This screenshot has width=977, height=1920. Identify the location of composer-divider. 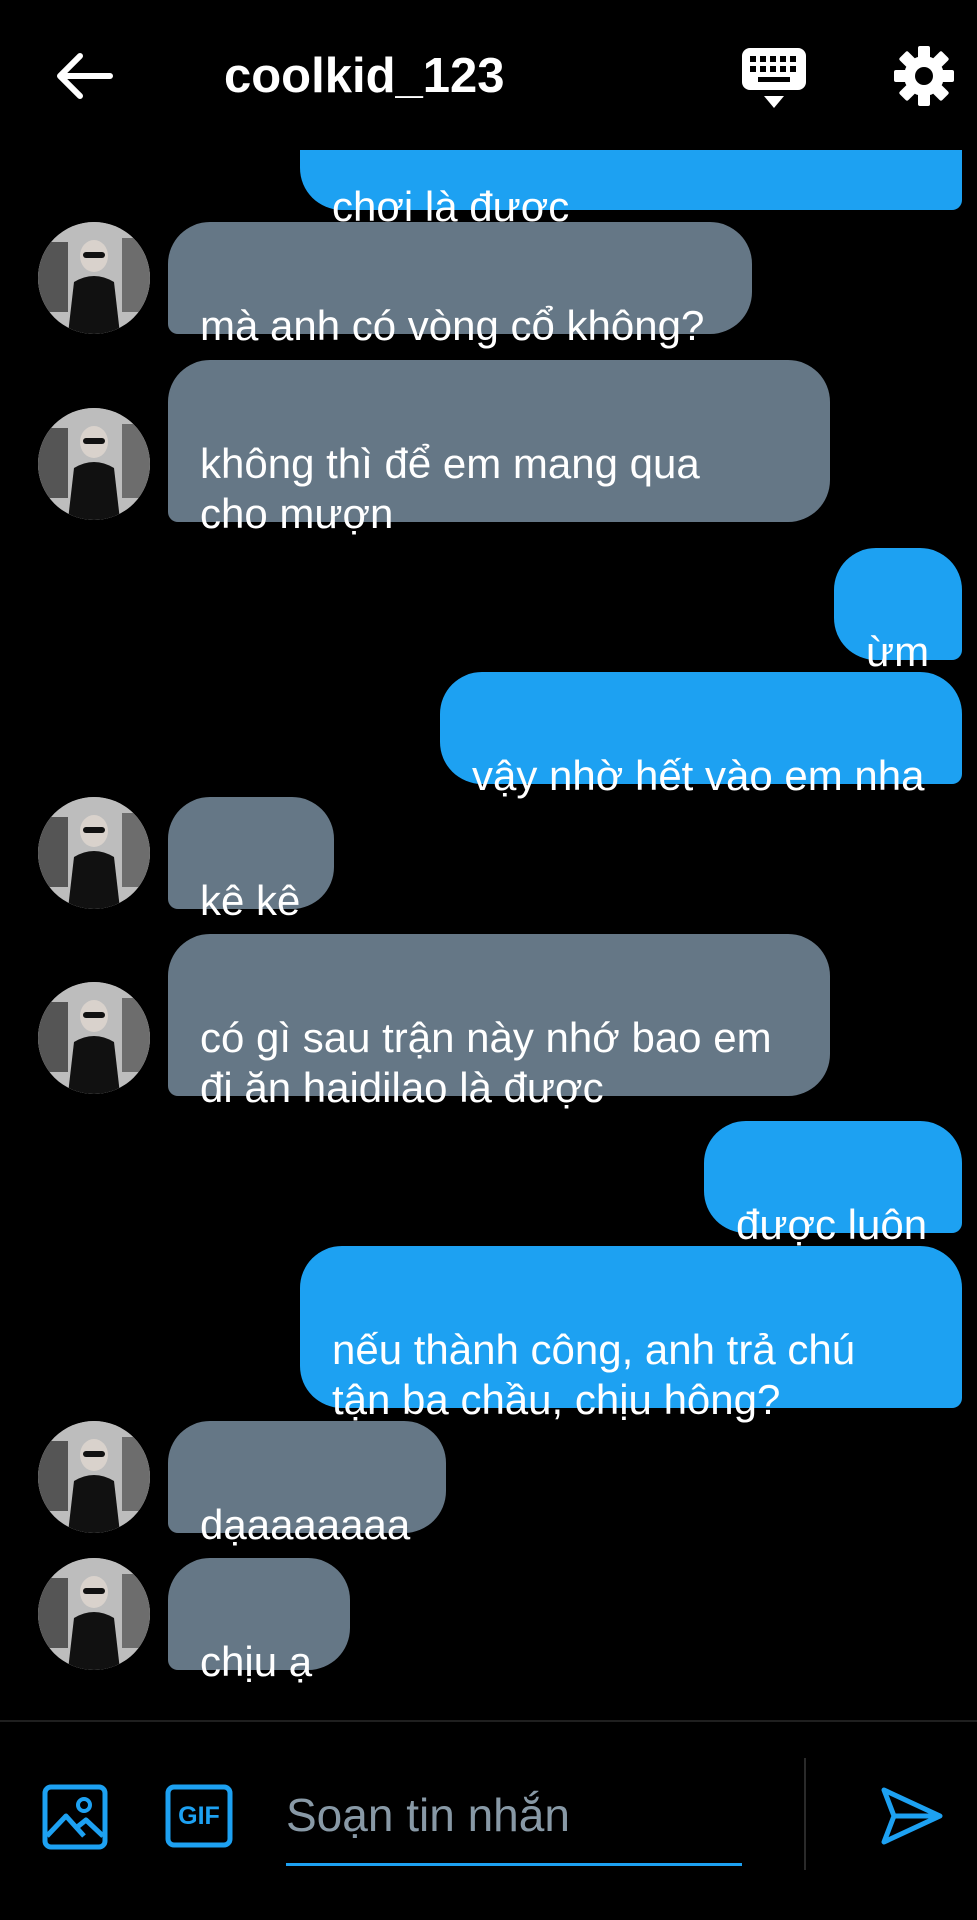
(805, 1814).